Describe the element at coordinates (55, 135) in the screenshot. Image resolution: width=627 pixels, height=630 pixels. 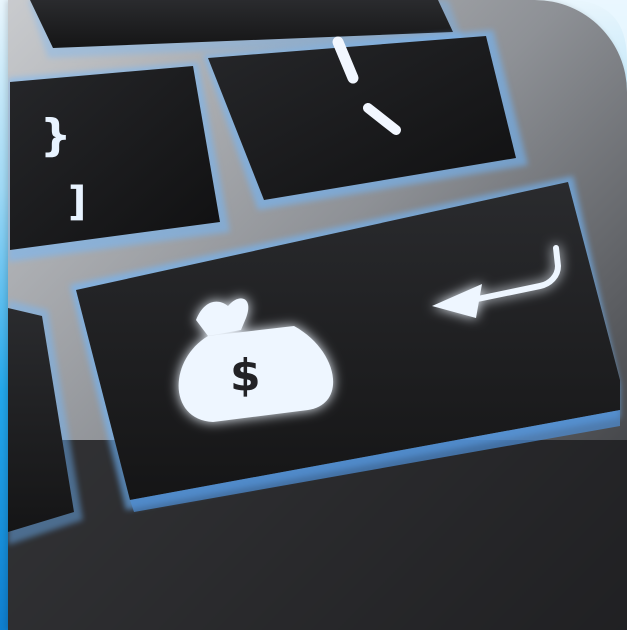
I see `brace-symbol: }` at that location.